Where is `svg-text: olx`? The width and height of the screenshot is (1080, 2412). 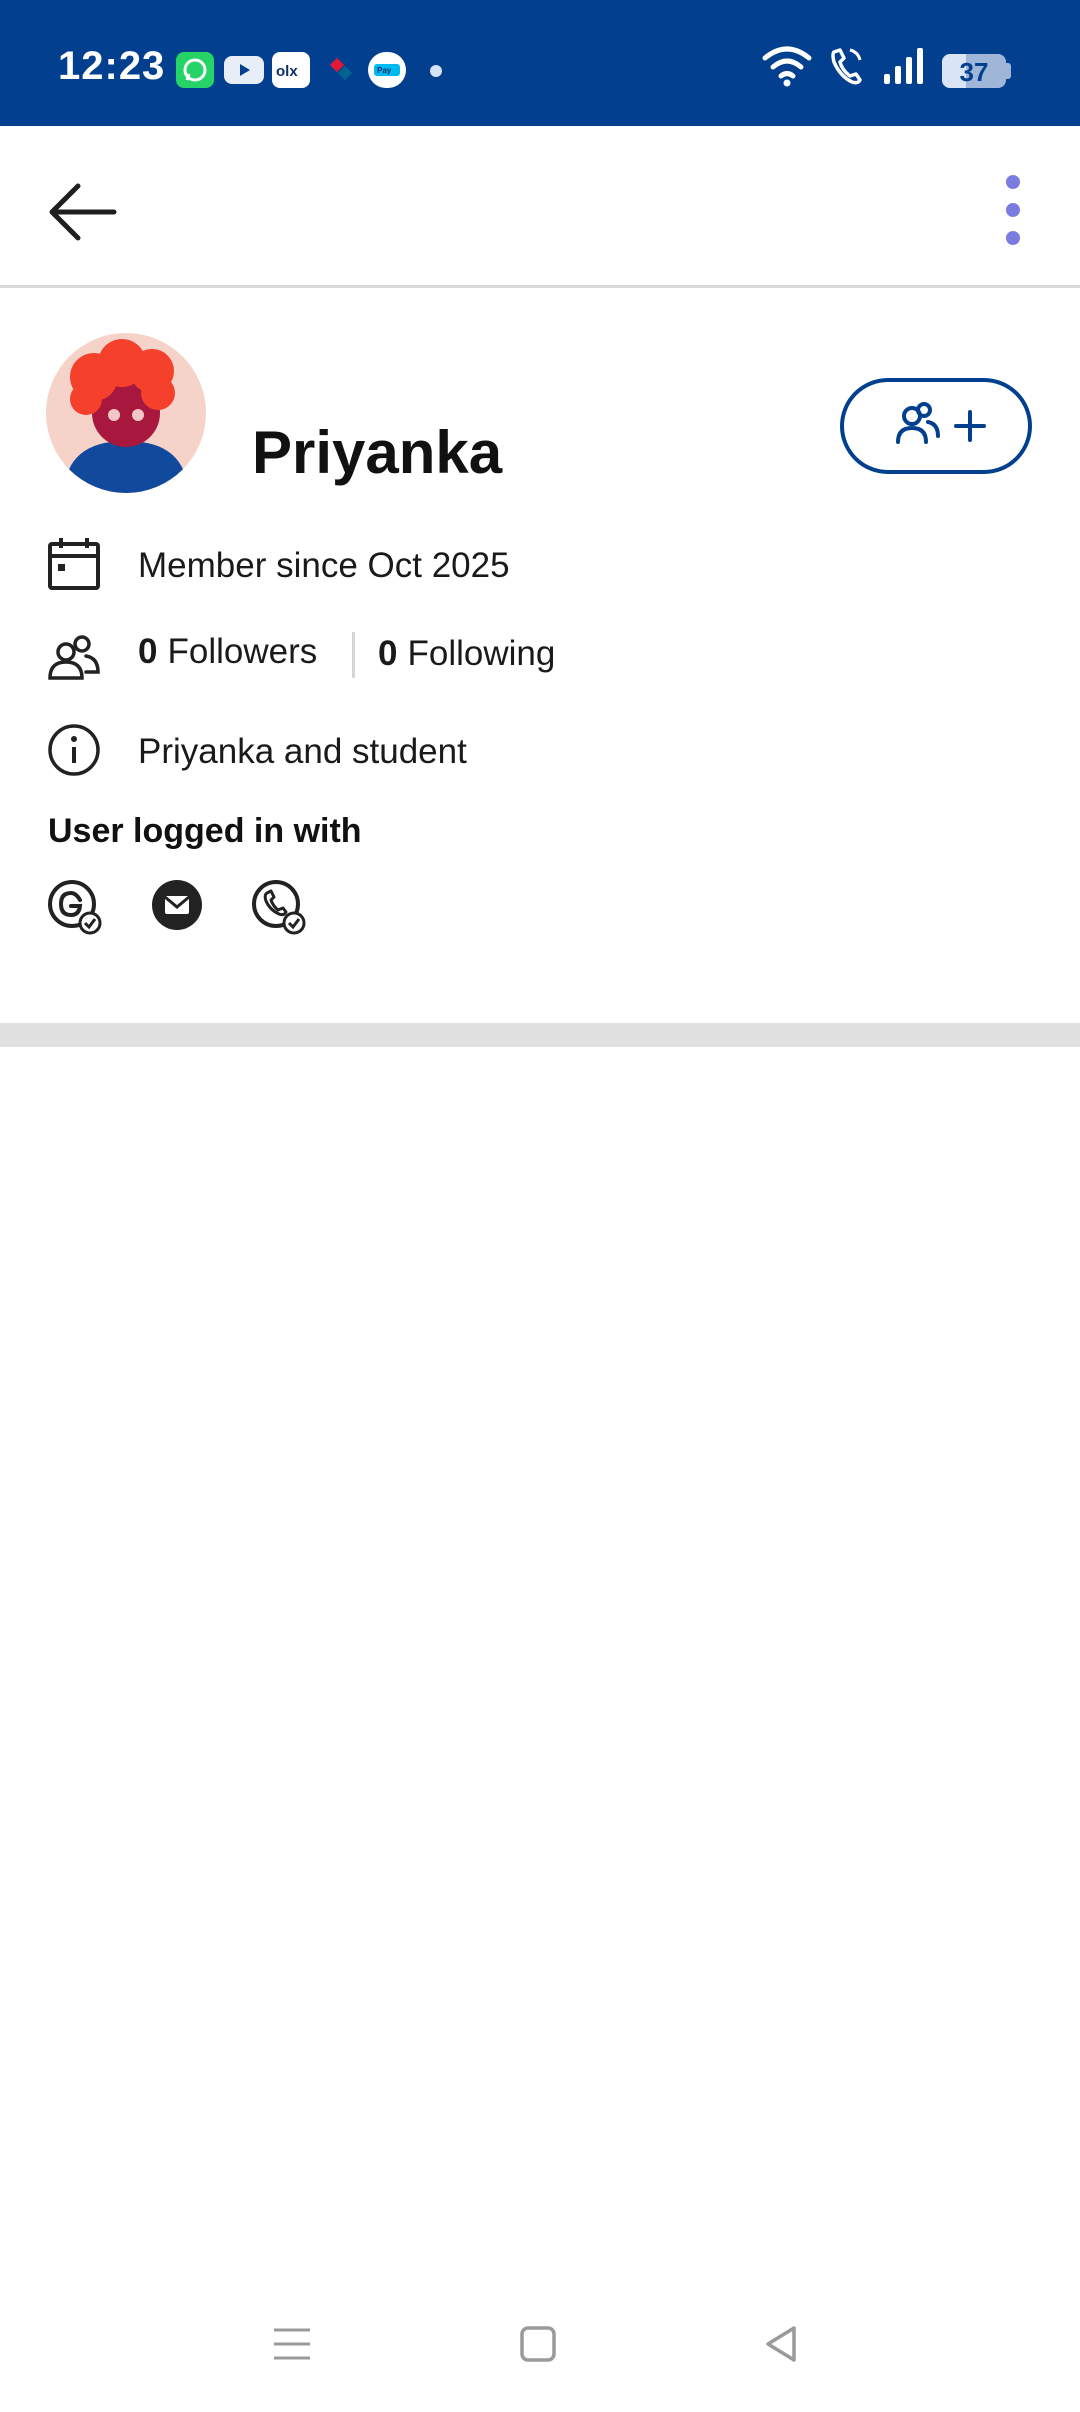 svg-text: olx is located at coordinates (287, 71).